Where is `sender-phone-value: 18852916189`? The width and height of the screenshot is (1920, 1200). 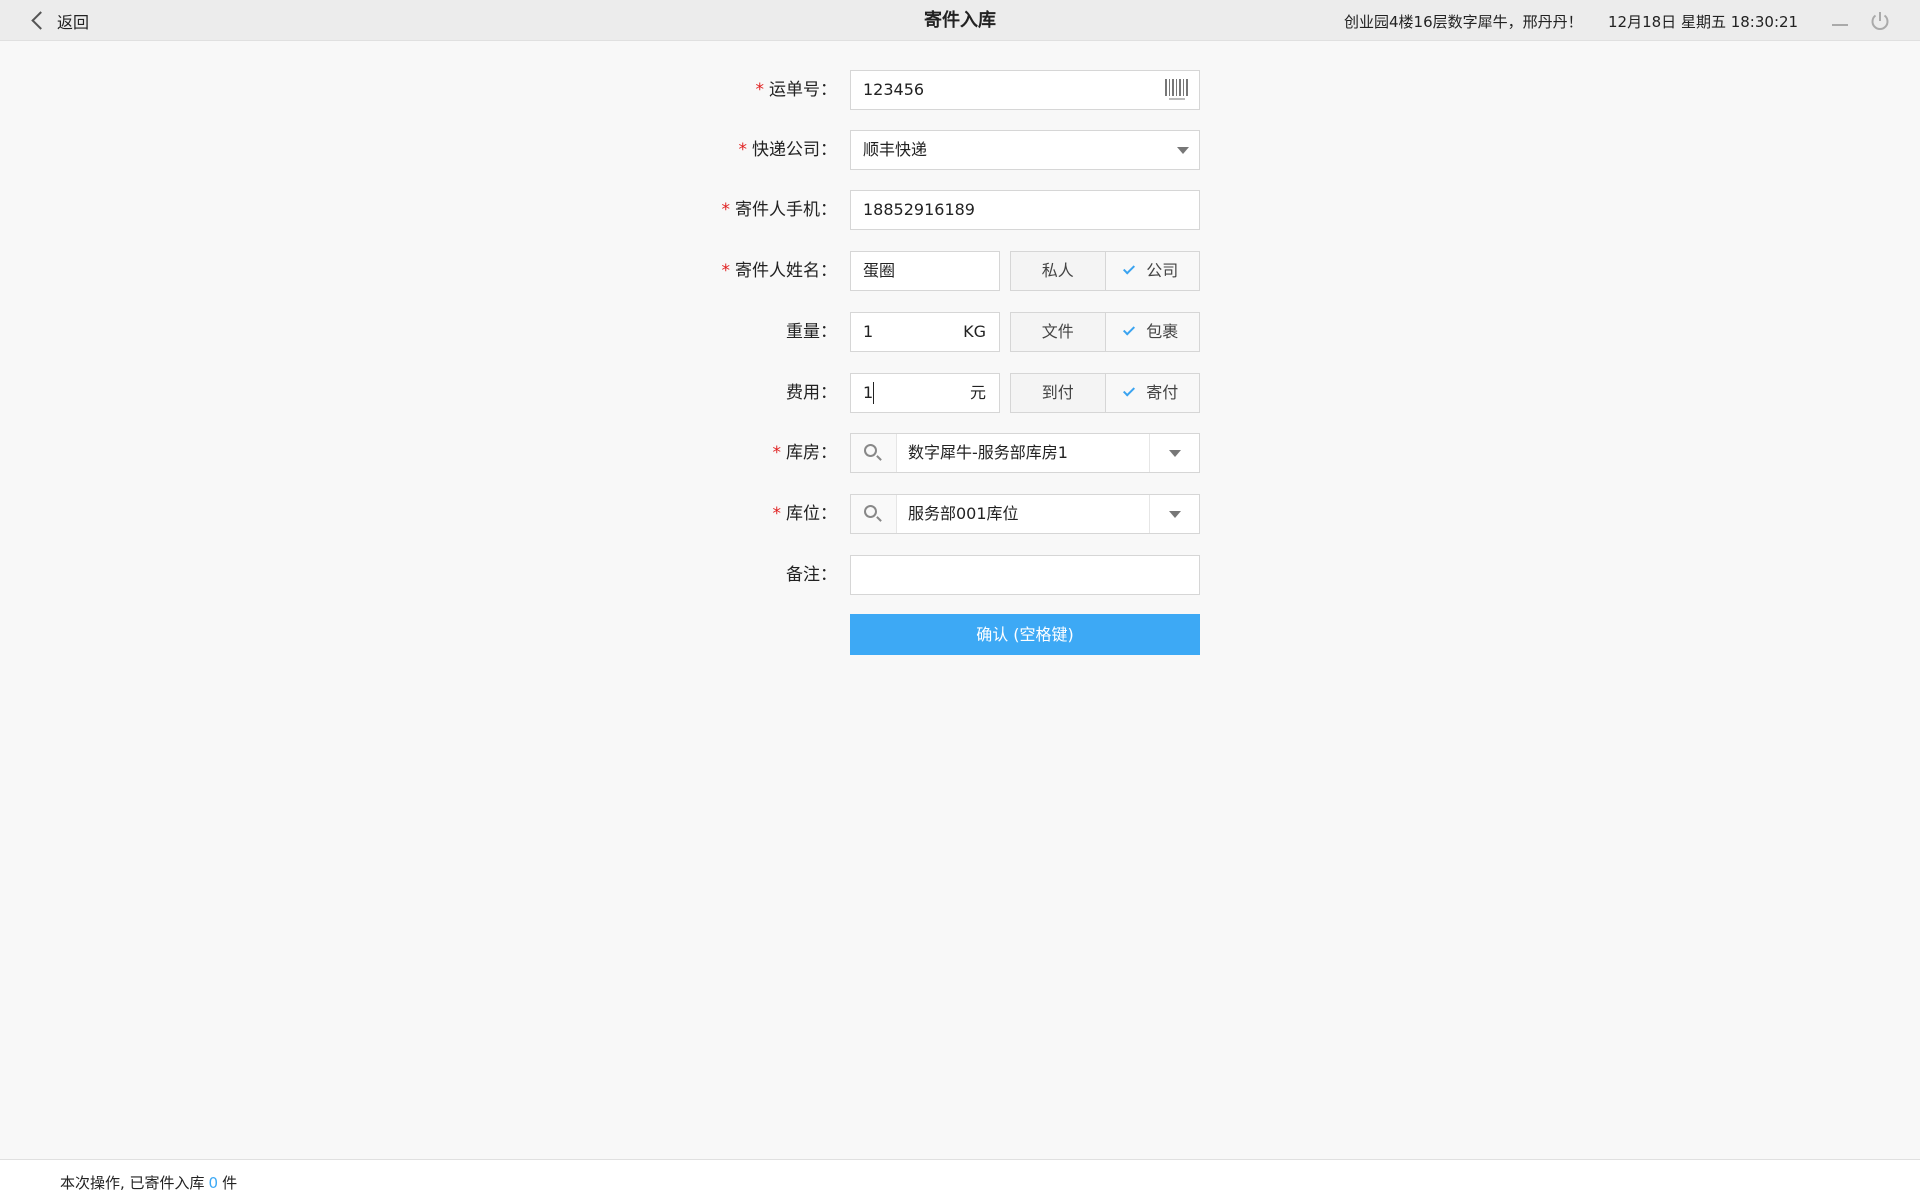
sender-phone-value: 18852916189 is located at coordinates (919, 209).